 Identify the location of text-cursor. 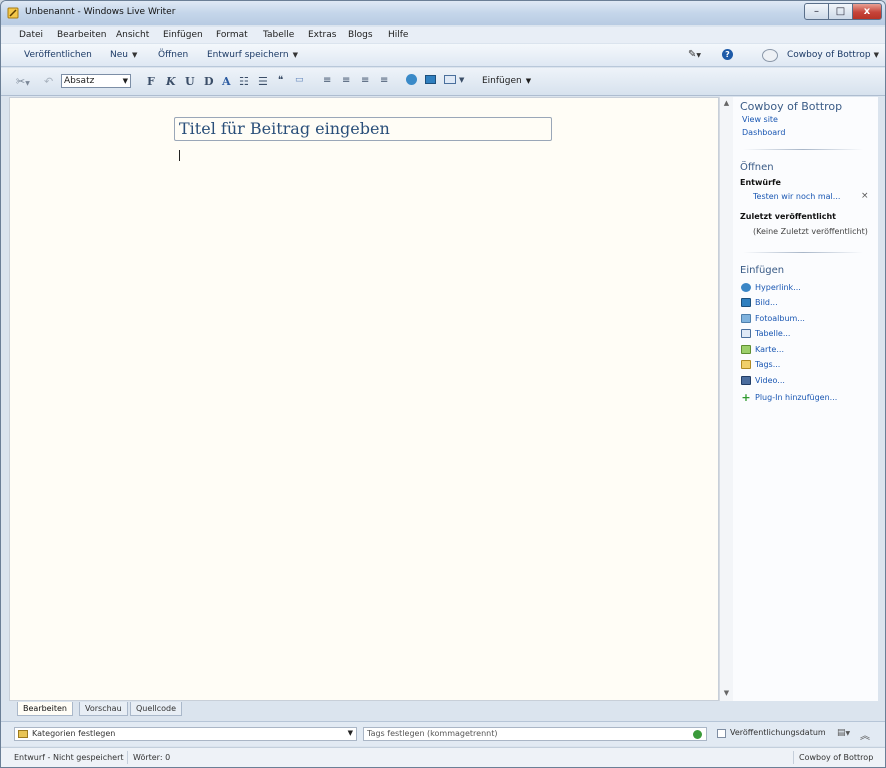
(179, 155).